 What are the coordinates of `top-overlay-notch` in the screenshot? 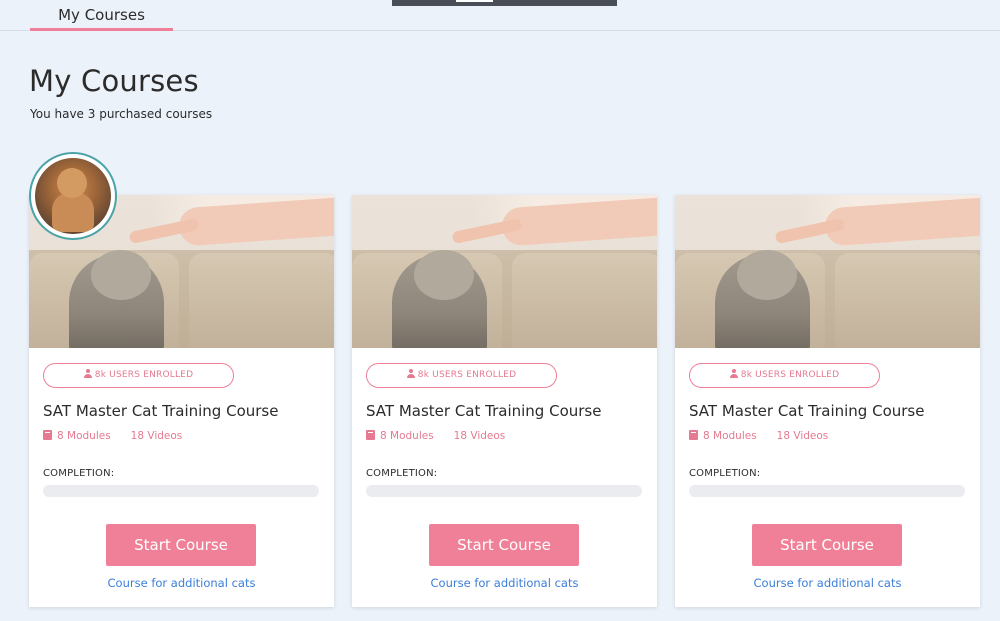 It's located at (474, 1).